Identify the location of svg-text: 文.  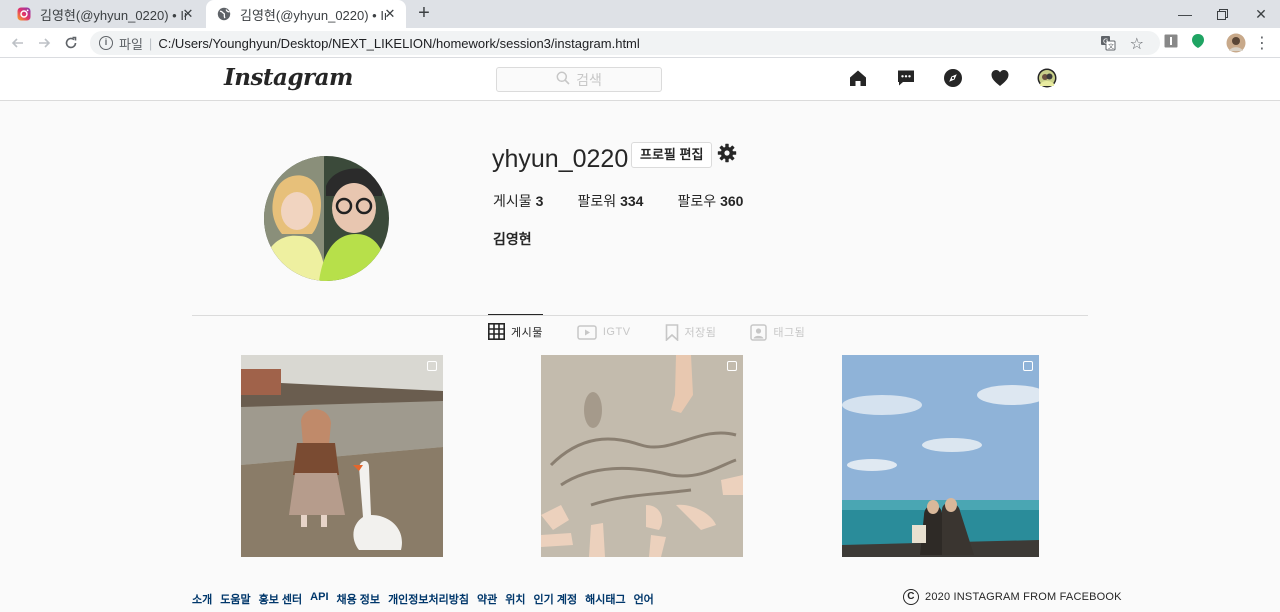
(1111, 47).